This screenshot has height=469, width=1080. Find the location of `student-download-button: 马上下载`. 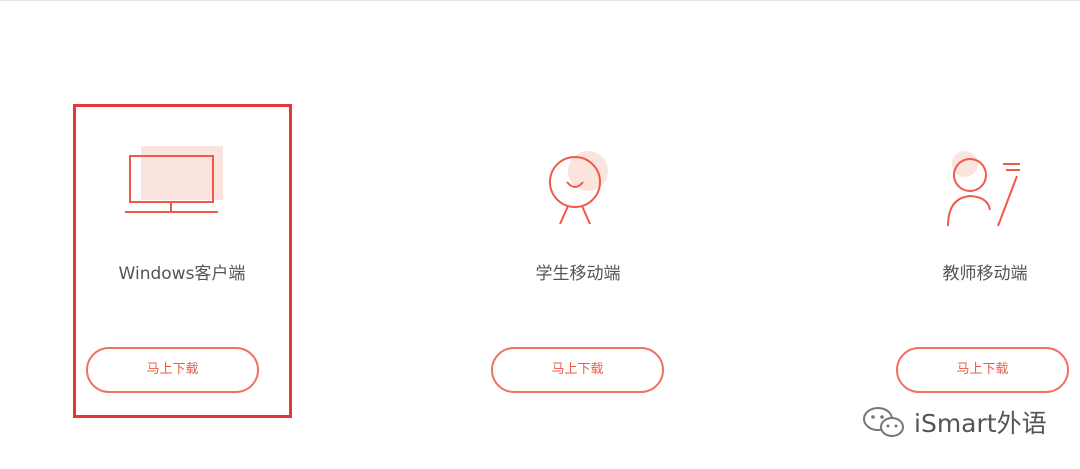

student-download-button: 马上下载 is located at coordinates (577, 370).